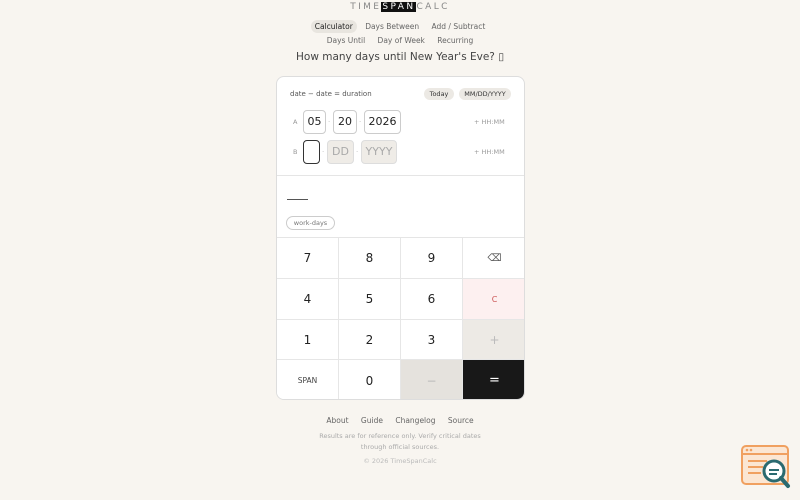  What do you see at coordinates (432, 299) in the screenshot?
I see `key-6: 6` at bounding box center [432, 299].